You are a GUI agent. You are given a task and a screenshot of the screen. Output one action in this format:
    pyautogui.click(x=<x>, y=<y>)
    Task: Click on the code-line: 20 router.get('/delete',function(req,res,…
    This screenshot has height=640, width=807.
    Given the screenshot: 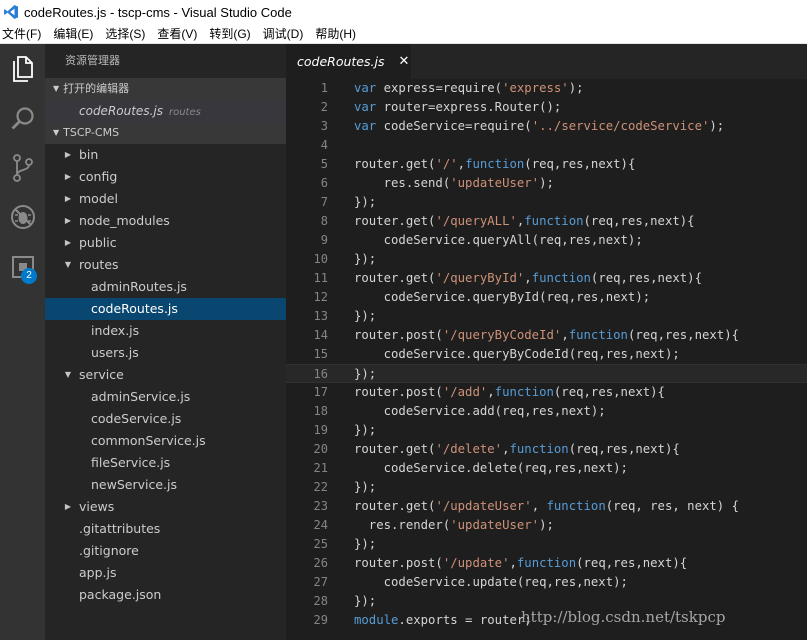 What is the action you would take?
    pyautogui.click(x=546, y=449)
    